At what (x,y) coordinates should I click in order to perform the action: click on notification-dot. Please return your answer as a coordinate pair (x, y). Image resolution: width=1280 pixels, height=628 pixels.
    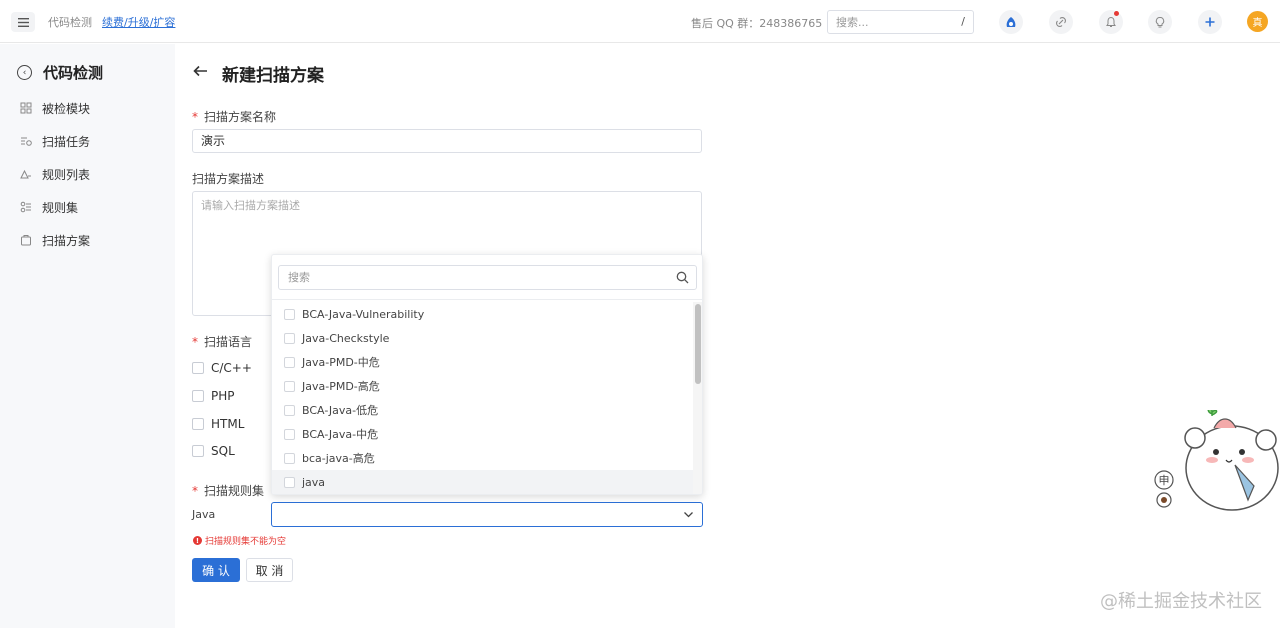
    Looking at the image, I should click on (1116, 13).